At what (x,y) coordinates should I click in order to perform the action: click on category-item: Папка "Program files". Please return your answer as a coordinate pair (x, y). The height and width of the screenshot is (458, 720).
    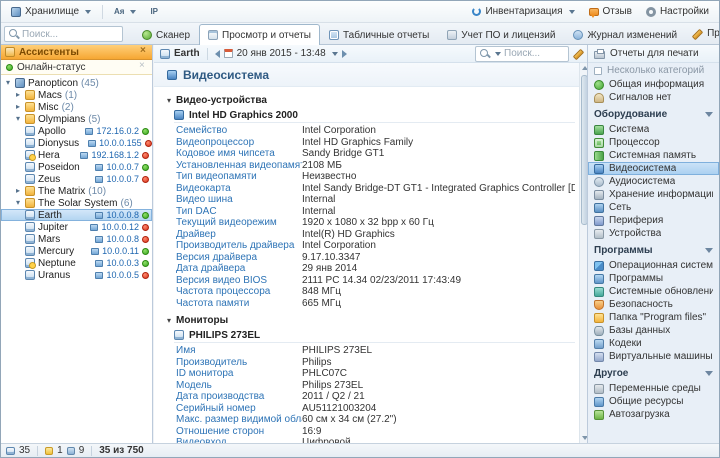
    Looking at the image, I should click on (653, 317).